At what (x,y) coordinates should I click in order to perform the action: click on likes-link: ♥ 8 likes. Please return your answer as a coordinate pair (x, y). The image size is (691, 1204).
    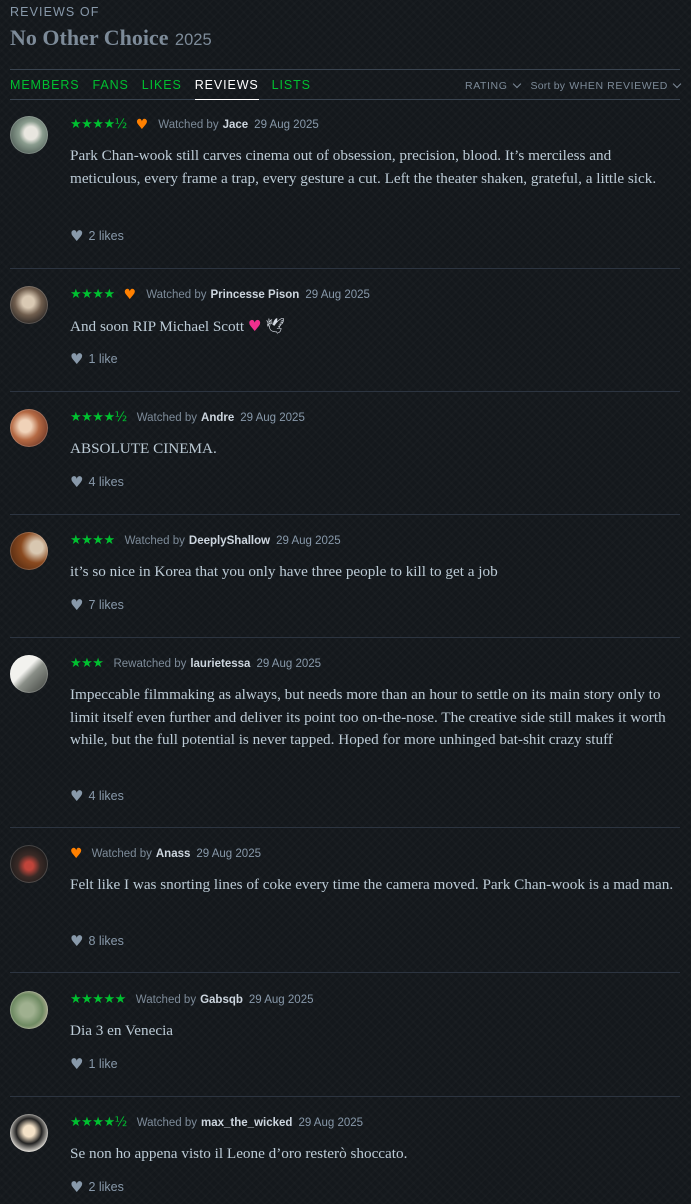
    Looking at the image, I should click on (97, 941).